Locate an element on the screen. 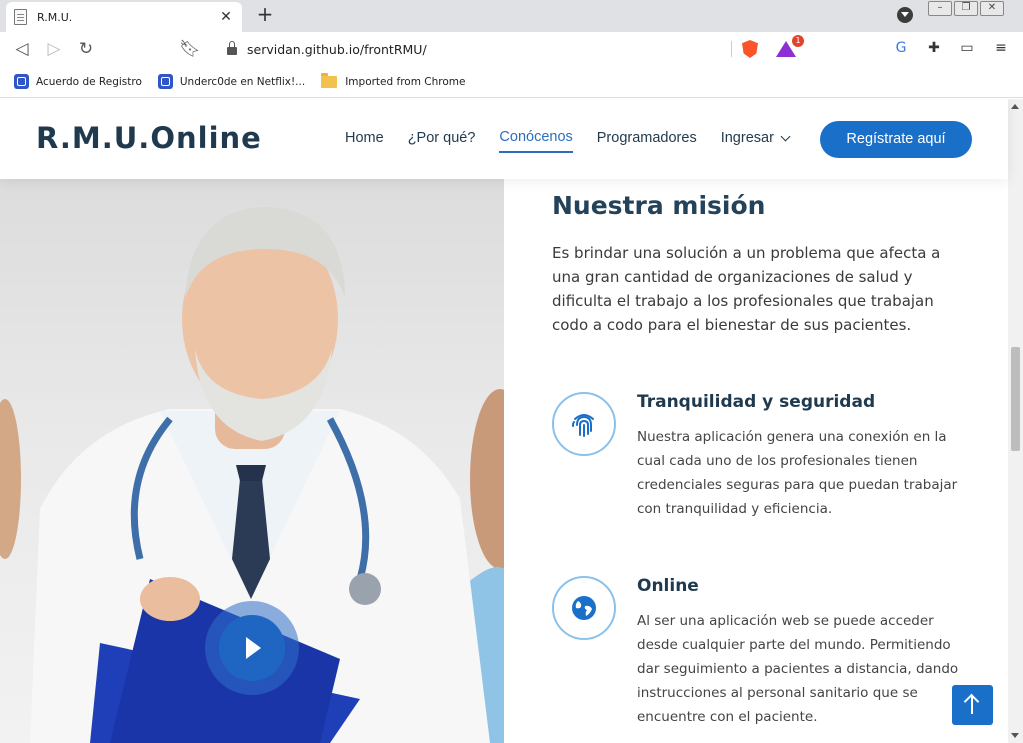 The height and width of the screenshot is (743, 1023). url-text: servidan.github.io/frontRMU/ is located at coordinates (489, 49).